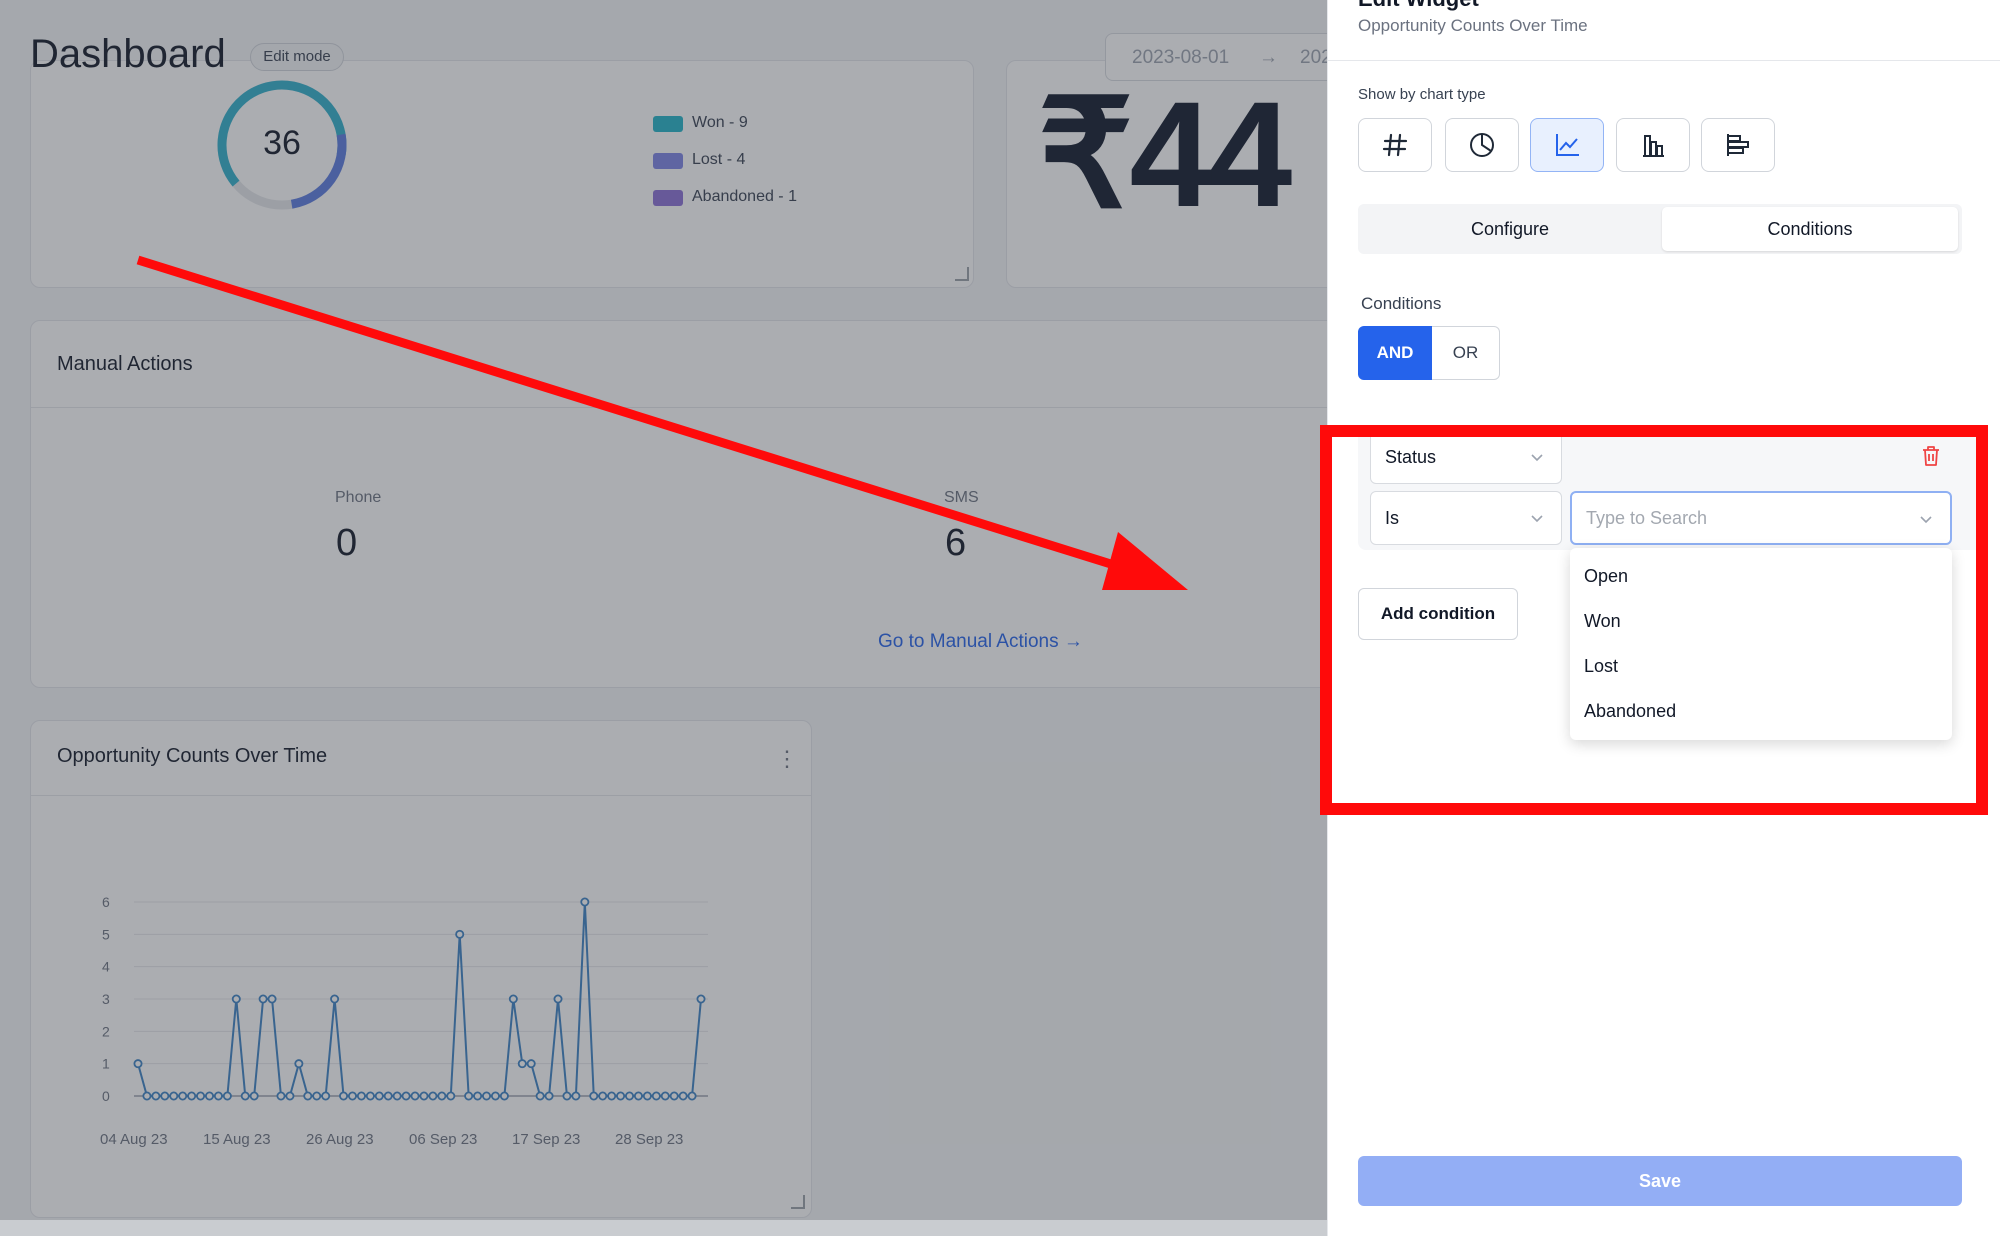  What do you see at coordinates (1418, 6) in the screenshot?
I see `panel-heading: Edit Widget` at bounding box center [1418, 6].